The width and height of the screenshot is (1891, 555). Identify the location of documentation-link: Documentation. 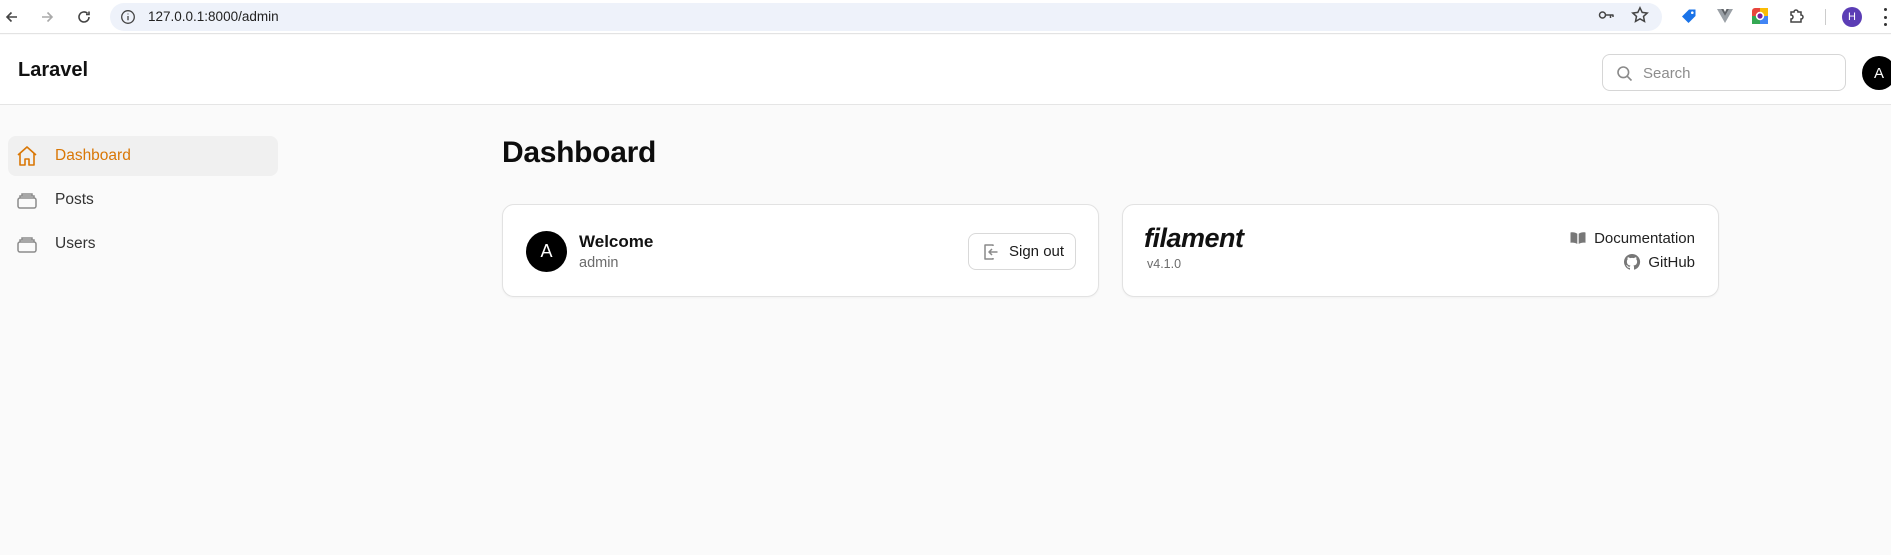
(1632, 238).